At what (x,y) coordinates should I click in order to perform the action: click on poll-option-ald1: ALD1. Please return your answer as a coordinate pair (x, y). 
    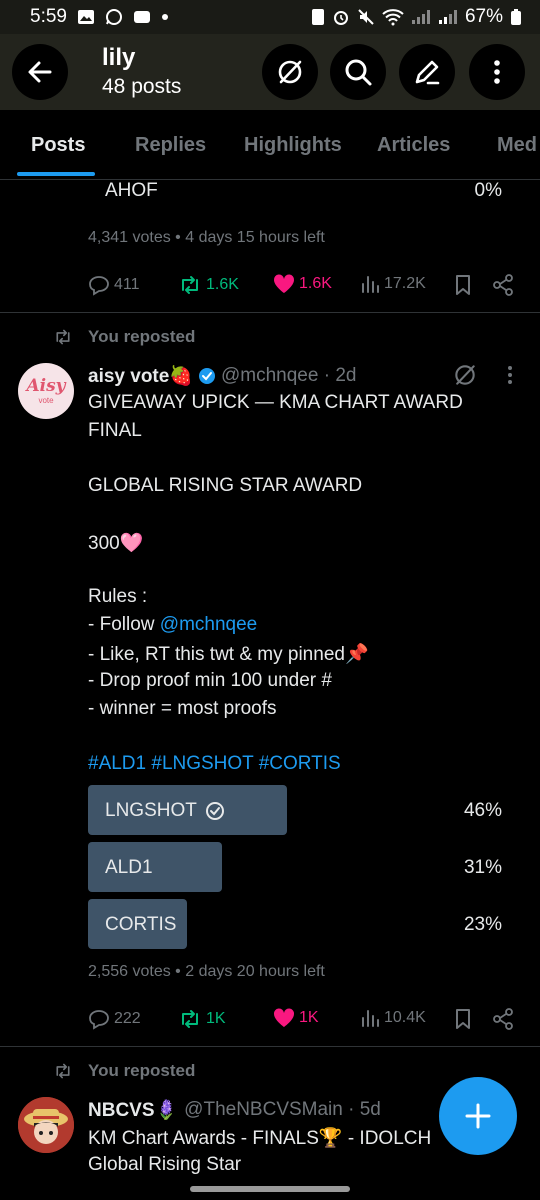
    Looking at the image, I should click on (129, 868).